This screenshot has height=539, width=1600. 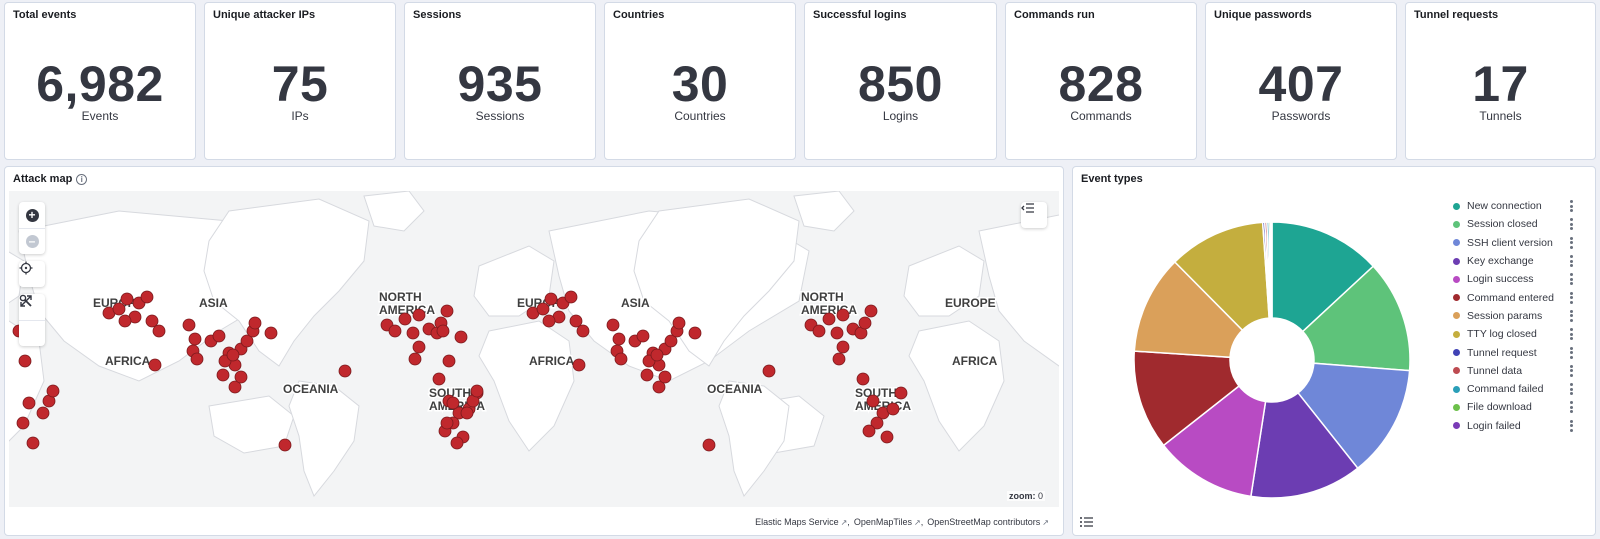 What do you see at coordinates (1513, 334) in the screenshot?
I see `legend-item: TTY log closed` at bounding box center [1513, 334].